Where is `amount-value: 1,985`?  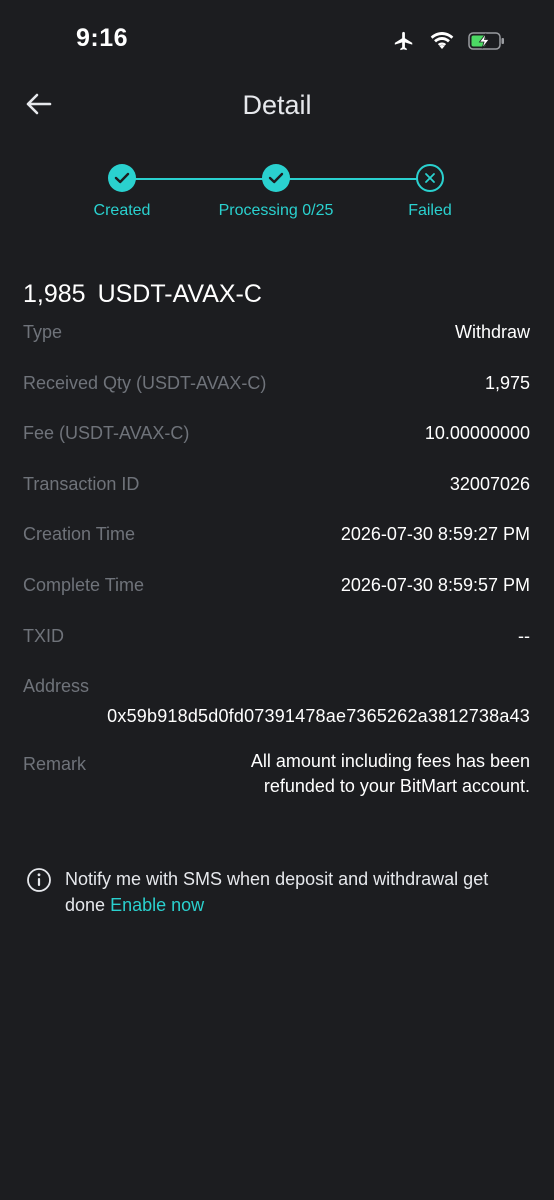
amount-value: 1,985 is located at coordinates (54, 294).